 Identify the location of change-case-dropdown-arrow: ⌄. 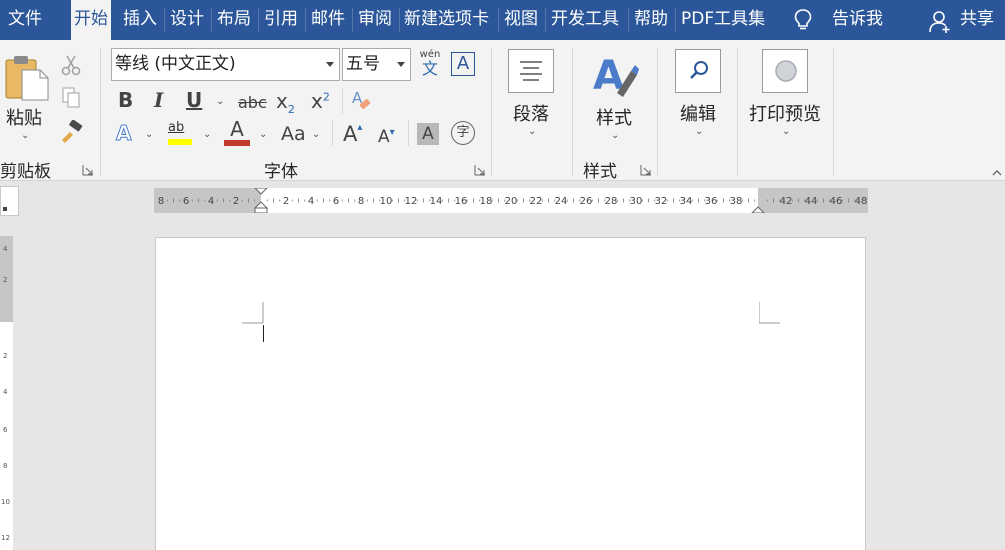
(316, 134).